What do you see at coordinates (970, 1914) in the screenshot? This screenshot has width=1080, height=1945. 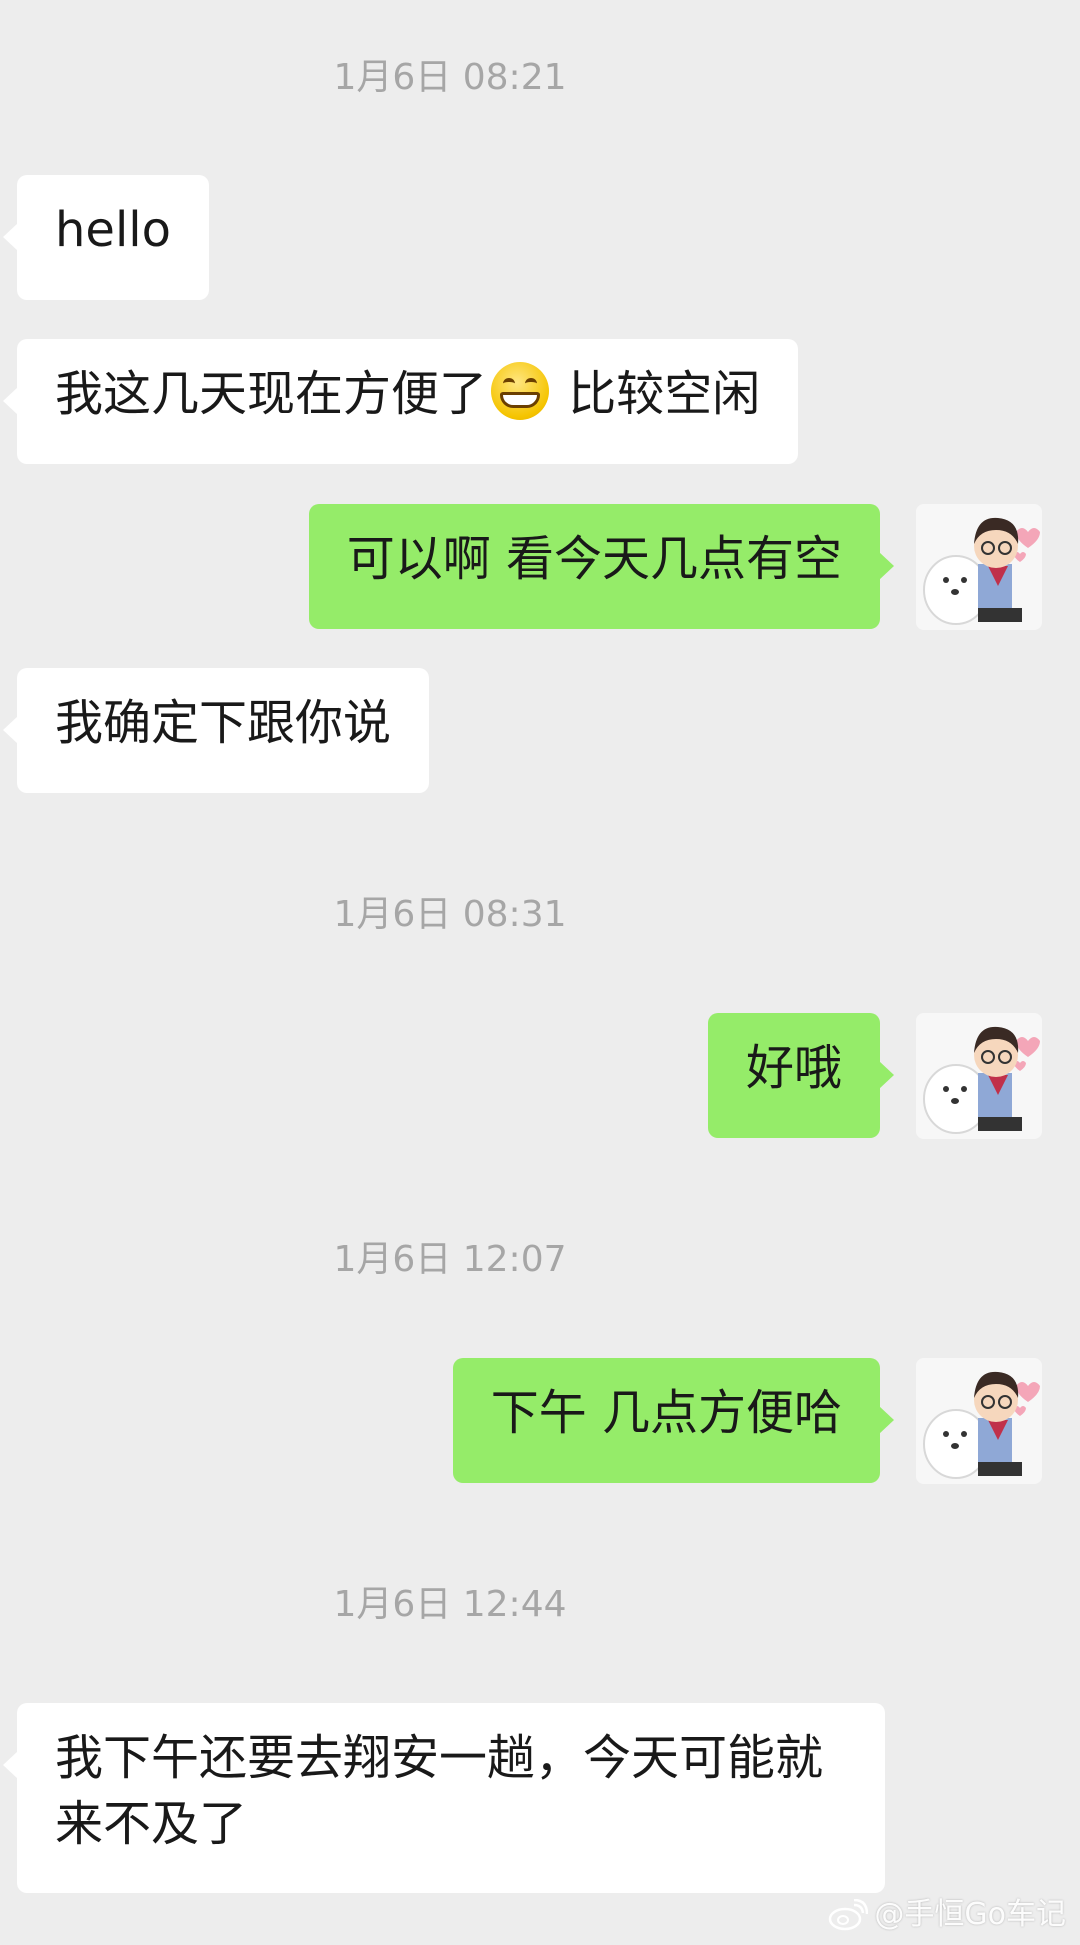 I see `watermark-text: @手恒Go车记` at bounding box center [970, 1914].